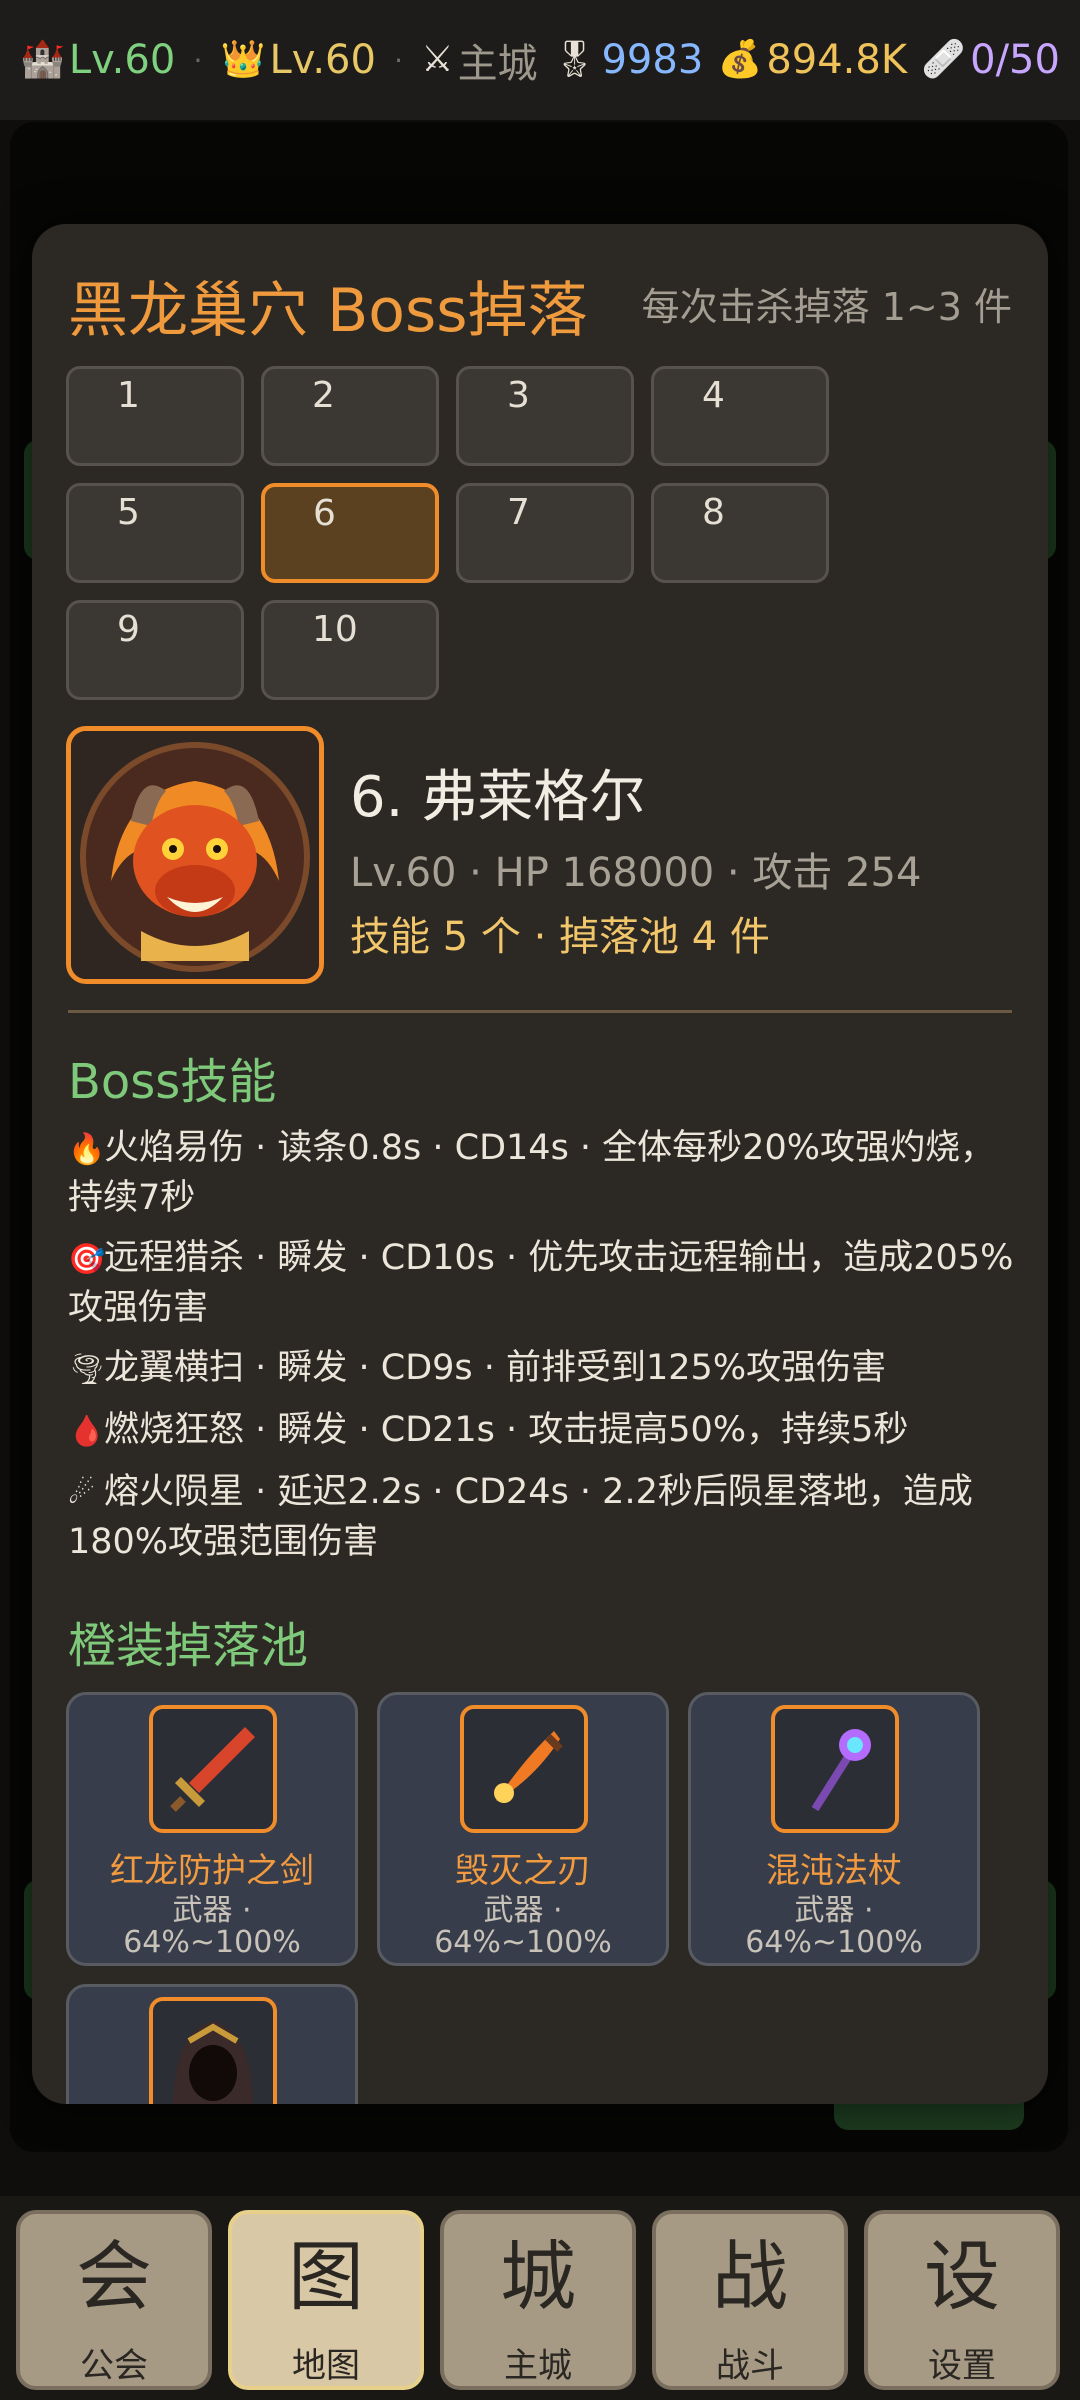 The width and height of the screenshot is (1080, 2400). I want to click on skill-item: 🎯远程猎杀 · 瞬发 · CD10s · 优先攻击远程输出，造成205%攻强伤害, so click(548, 1283).